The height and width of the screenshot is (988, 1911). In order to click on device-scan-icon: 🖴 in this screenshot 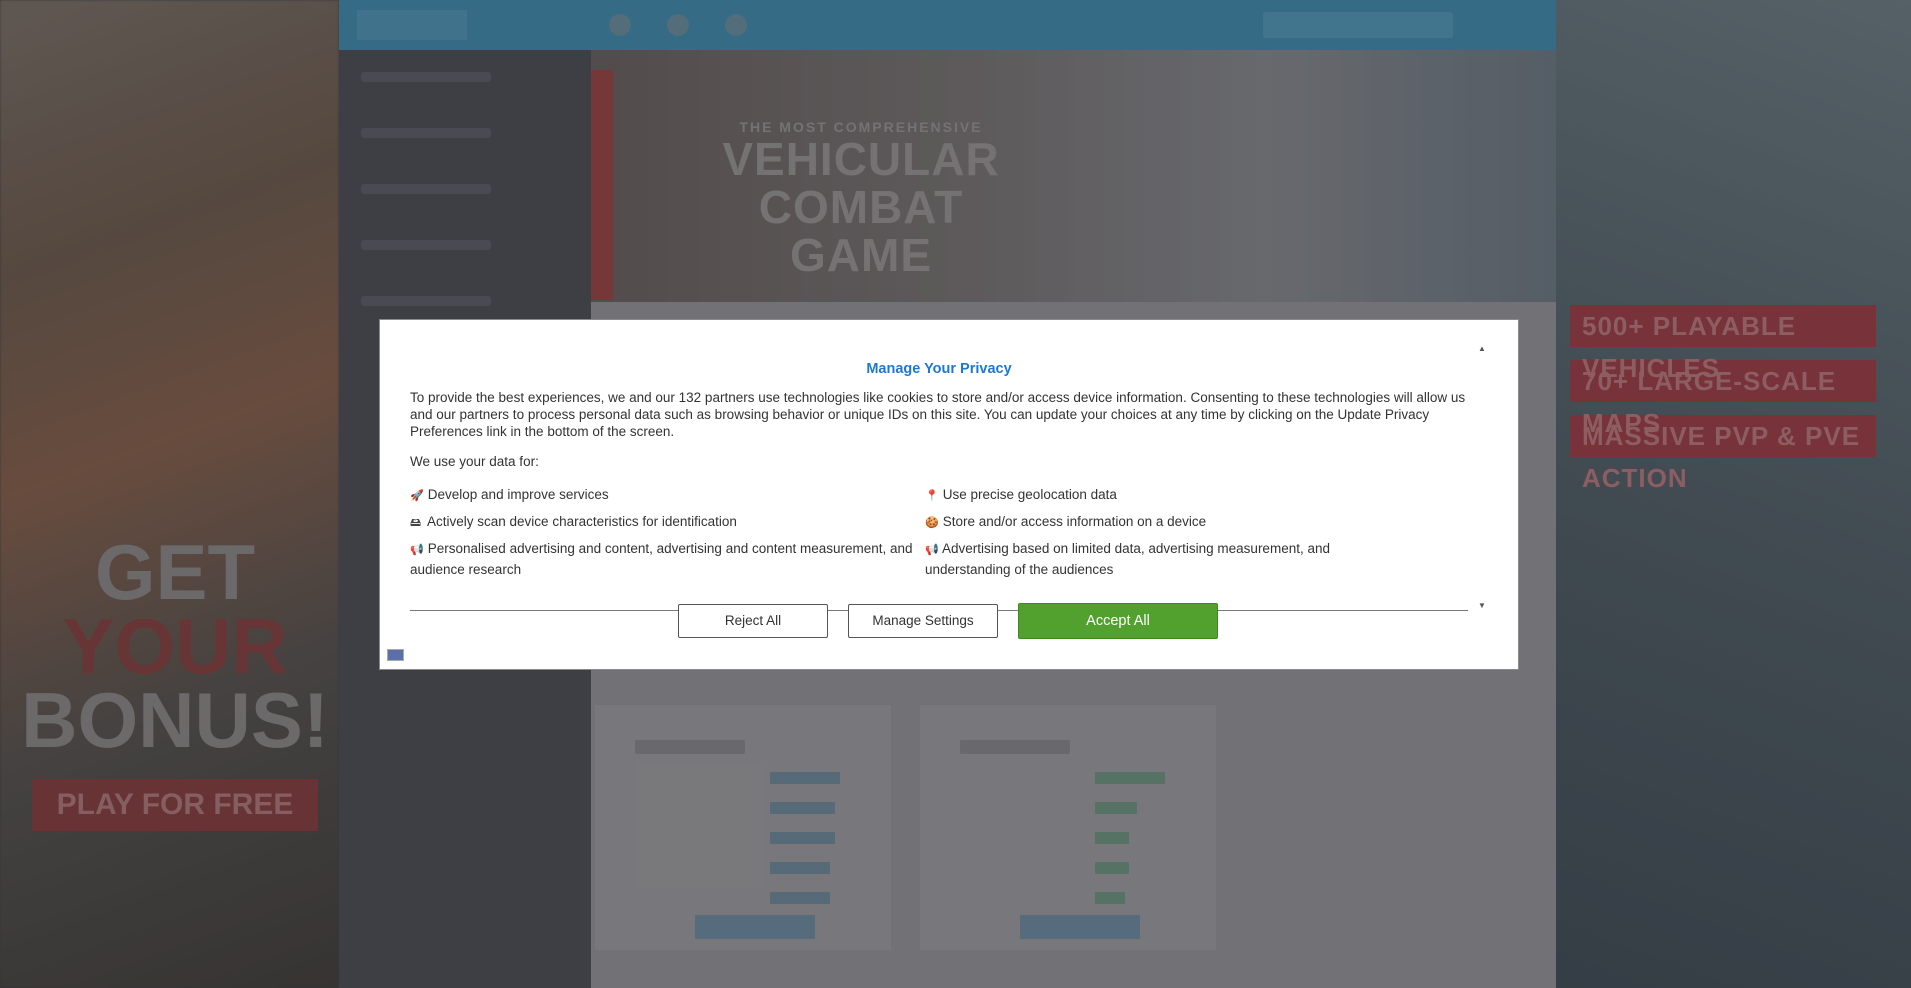, I will do `click(416, 523)`.